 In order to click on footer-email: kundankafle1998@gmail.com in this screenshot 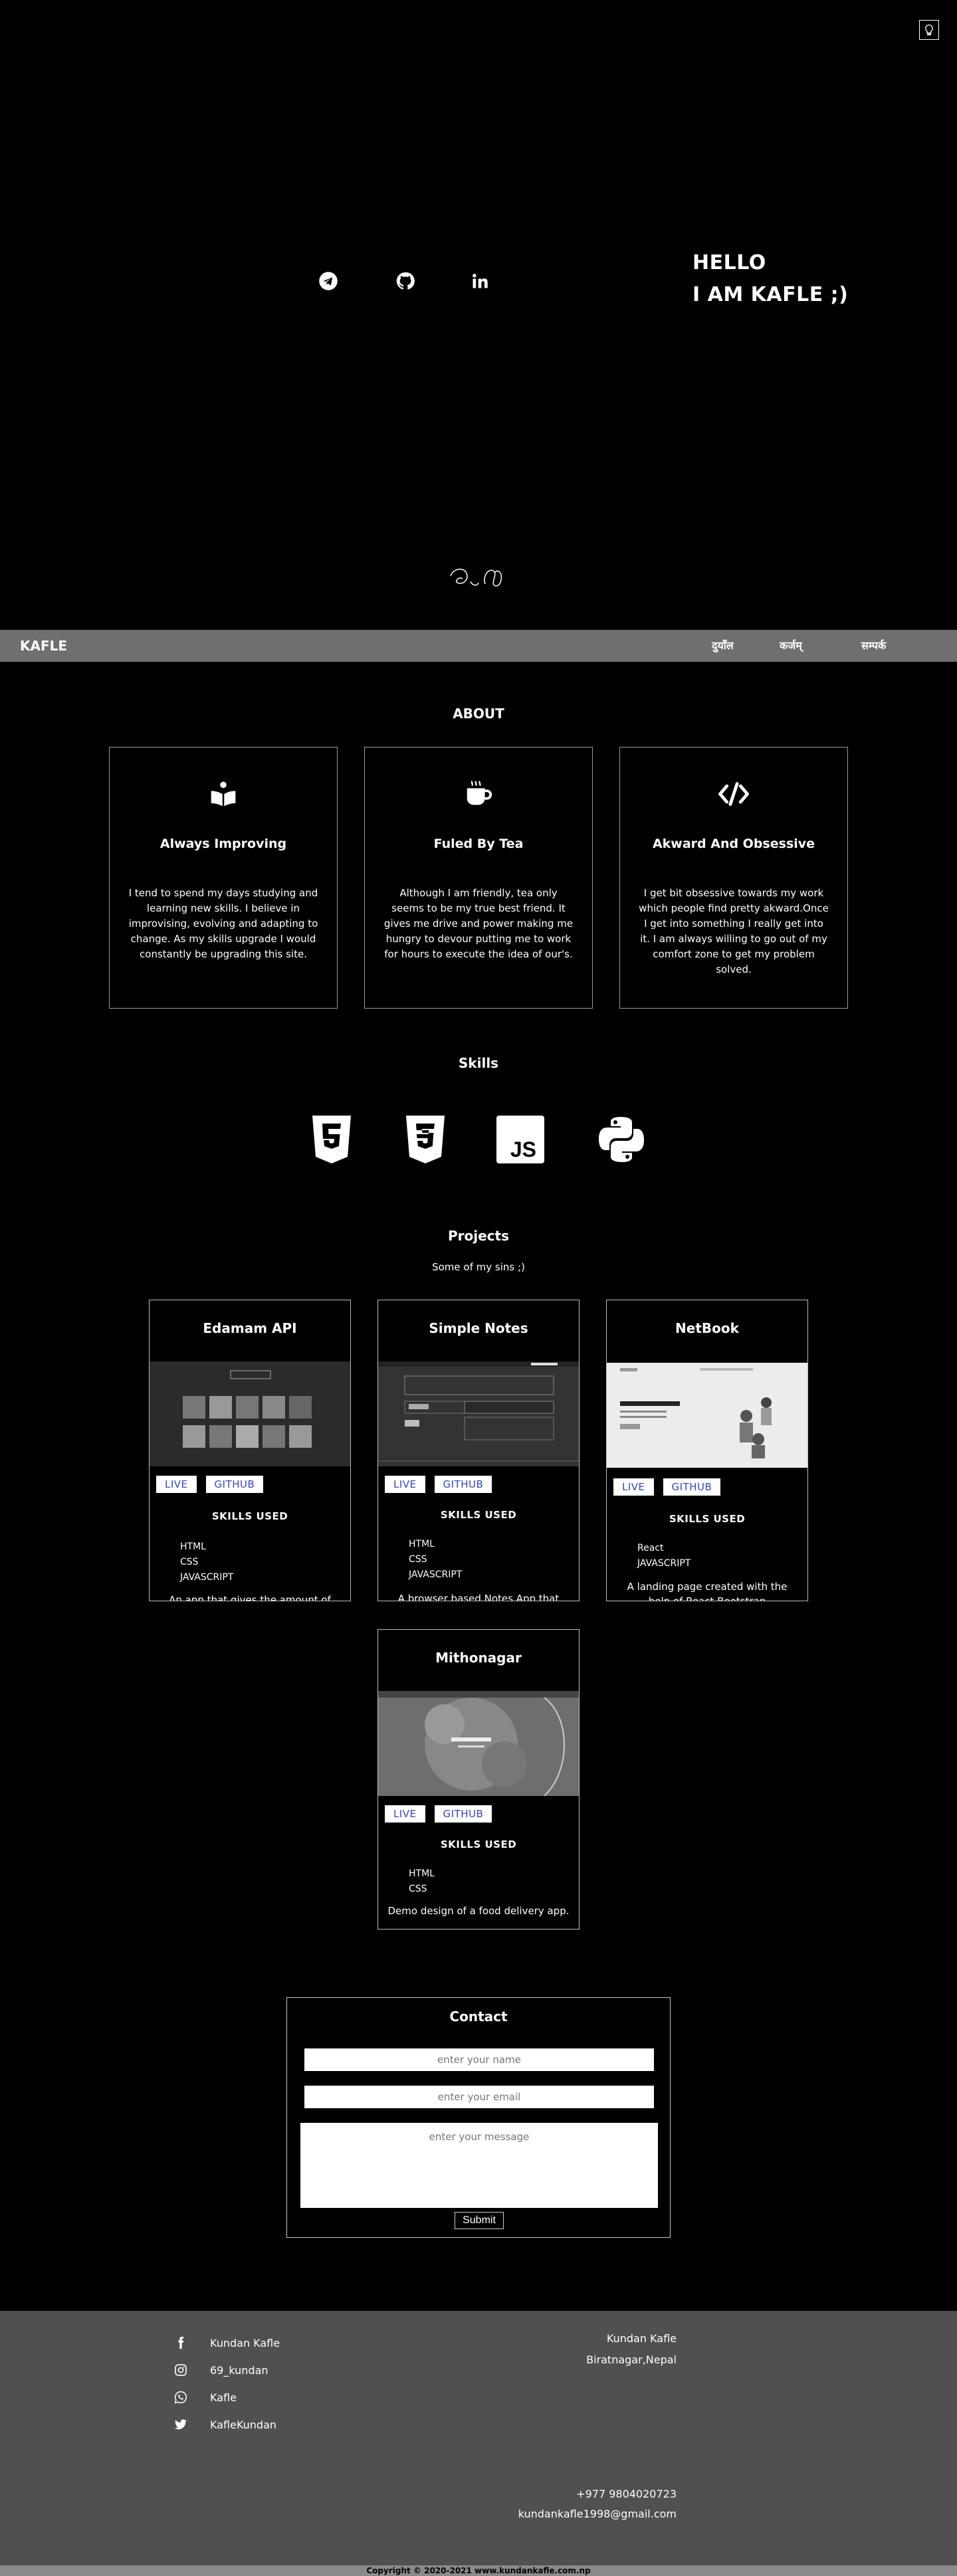, I will do `click(597, 2514)`.